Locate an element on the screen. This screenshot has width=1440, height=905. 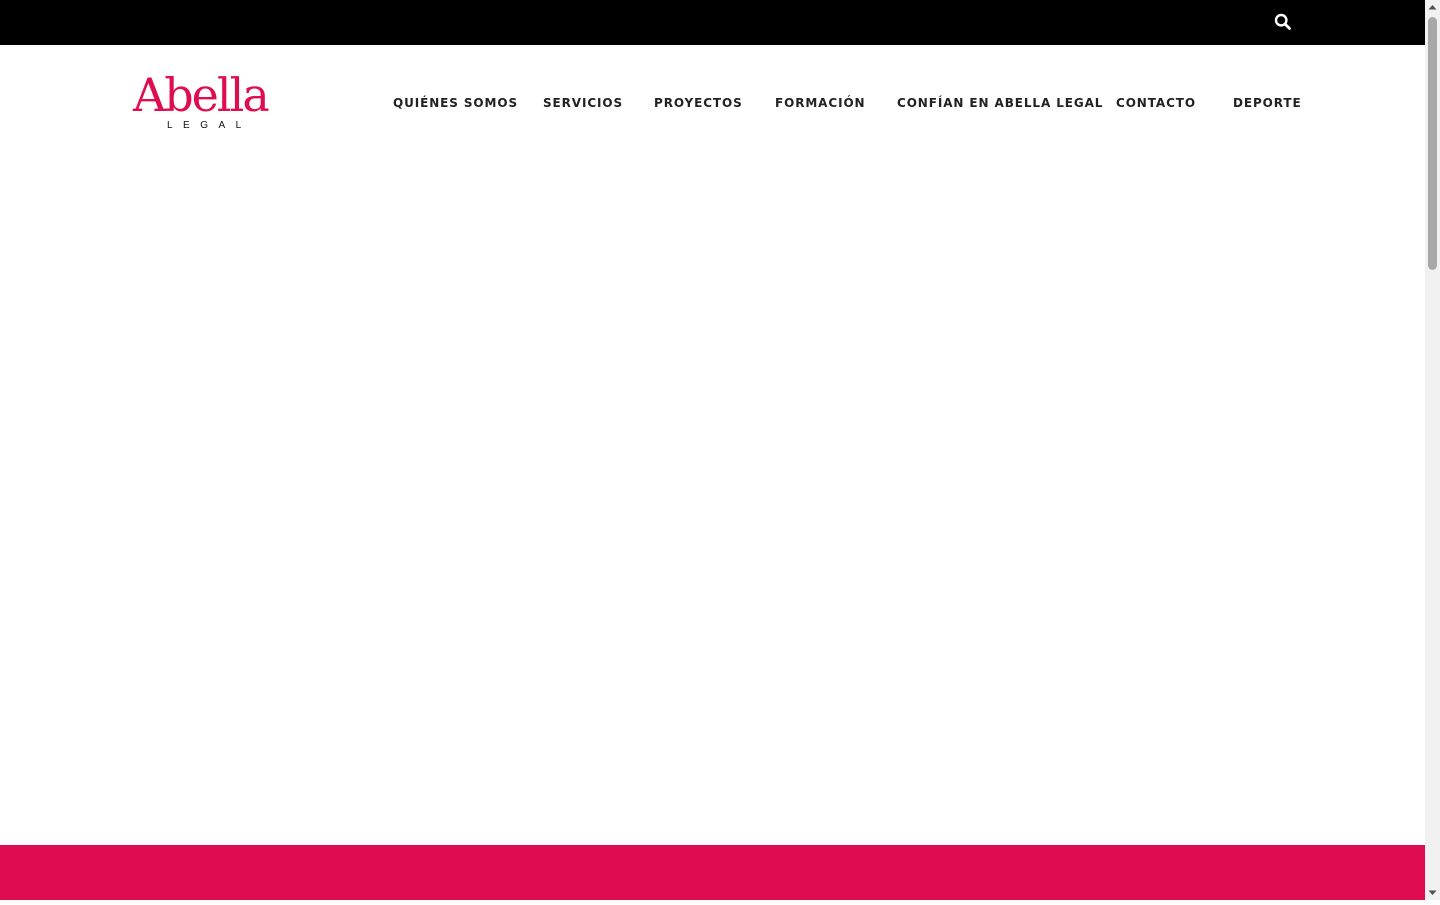
nav-item-formacion: FORMACIÓN is located at coordinates (820, 103).